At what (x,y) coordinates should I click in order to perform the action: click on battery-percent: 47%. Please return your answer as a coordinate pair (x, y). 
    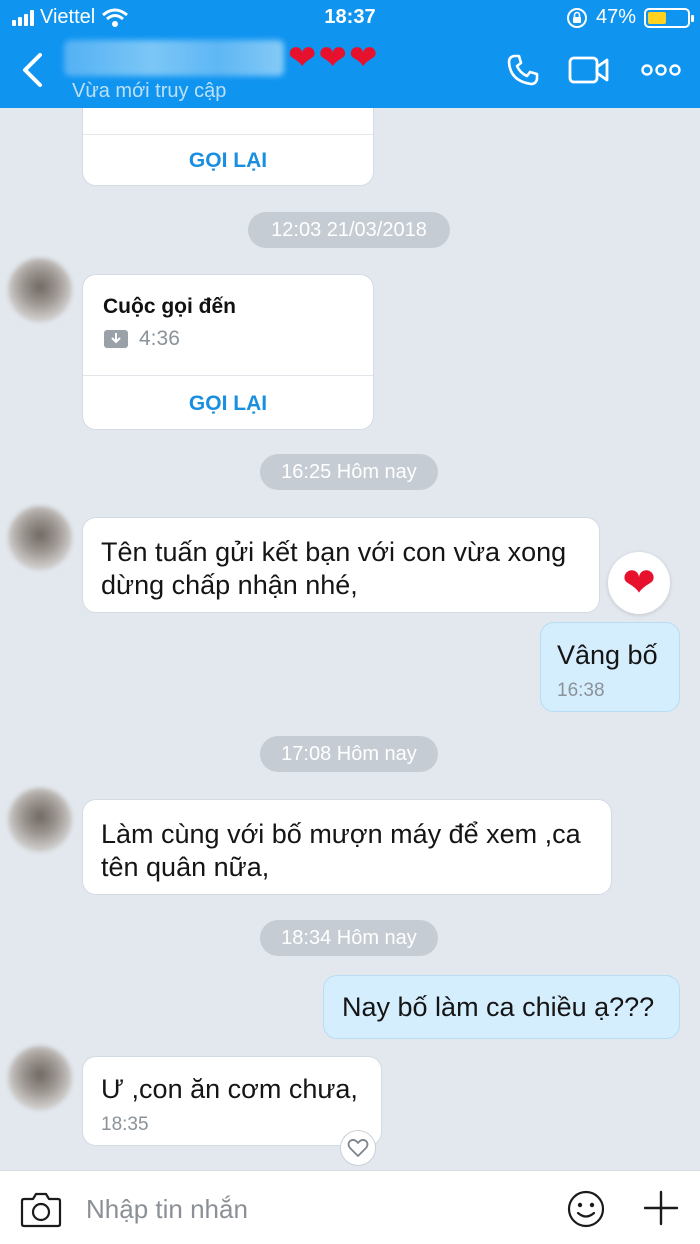
    Looking at the image, I should click on (615, 17).